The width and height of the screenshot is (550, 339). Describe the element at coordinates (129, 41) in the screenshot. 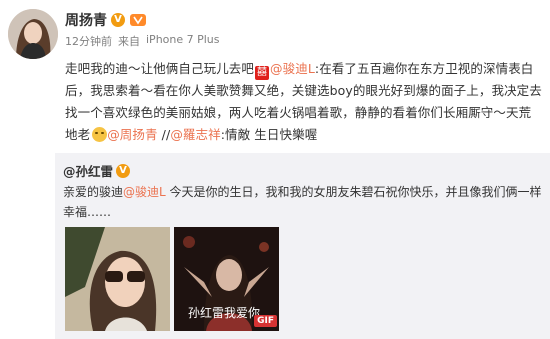

I see `source-prefix: 来自` at that location.